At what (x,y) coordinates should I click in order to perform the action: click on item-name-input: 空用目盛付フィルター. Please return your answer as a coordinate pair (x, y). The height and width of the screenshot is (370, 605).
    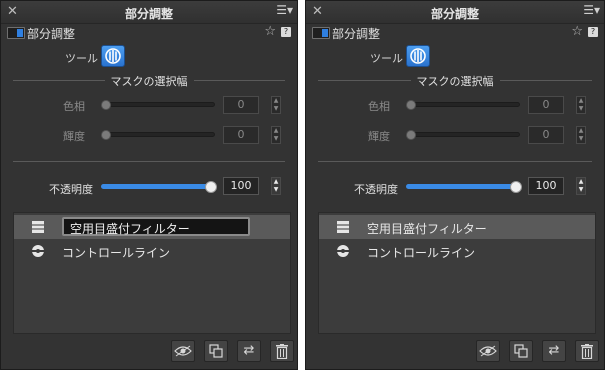
    Looking at the image, I should click on (156, 226).